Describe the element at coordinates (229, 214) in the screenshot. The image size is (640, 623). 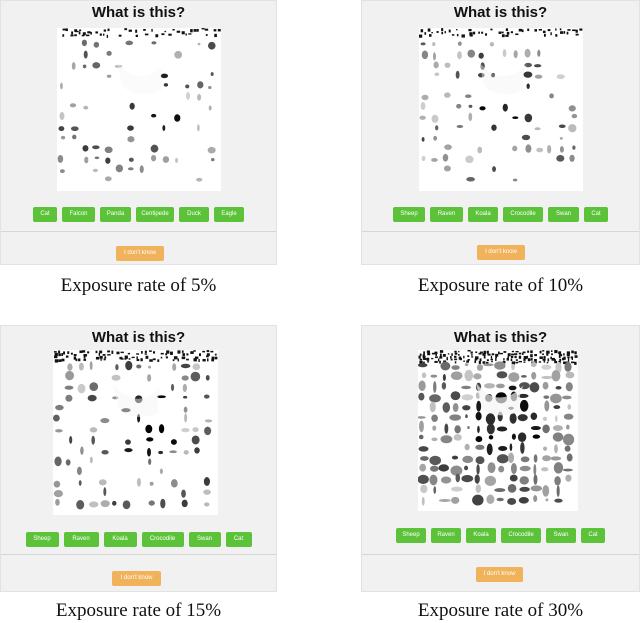
I see `option-button-eagle: Eagle` at that location.